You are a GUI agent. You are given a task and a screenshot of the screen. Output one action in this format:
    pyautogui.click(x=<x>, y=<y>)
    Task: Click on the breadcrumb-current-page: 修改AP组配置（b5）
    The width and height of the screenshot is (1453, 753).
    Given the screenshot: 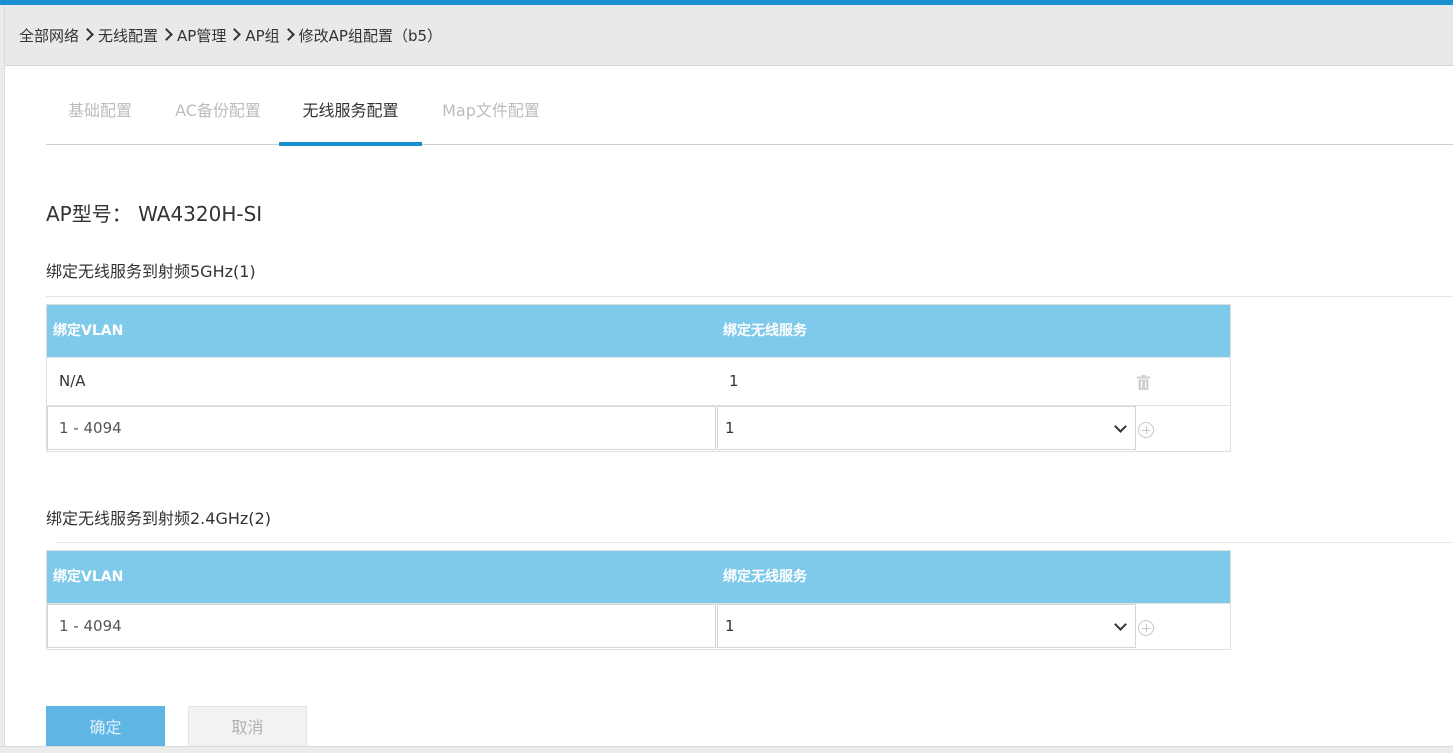 What is the action you would take?
    pyautogui.click(x=370, y=35)
    